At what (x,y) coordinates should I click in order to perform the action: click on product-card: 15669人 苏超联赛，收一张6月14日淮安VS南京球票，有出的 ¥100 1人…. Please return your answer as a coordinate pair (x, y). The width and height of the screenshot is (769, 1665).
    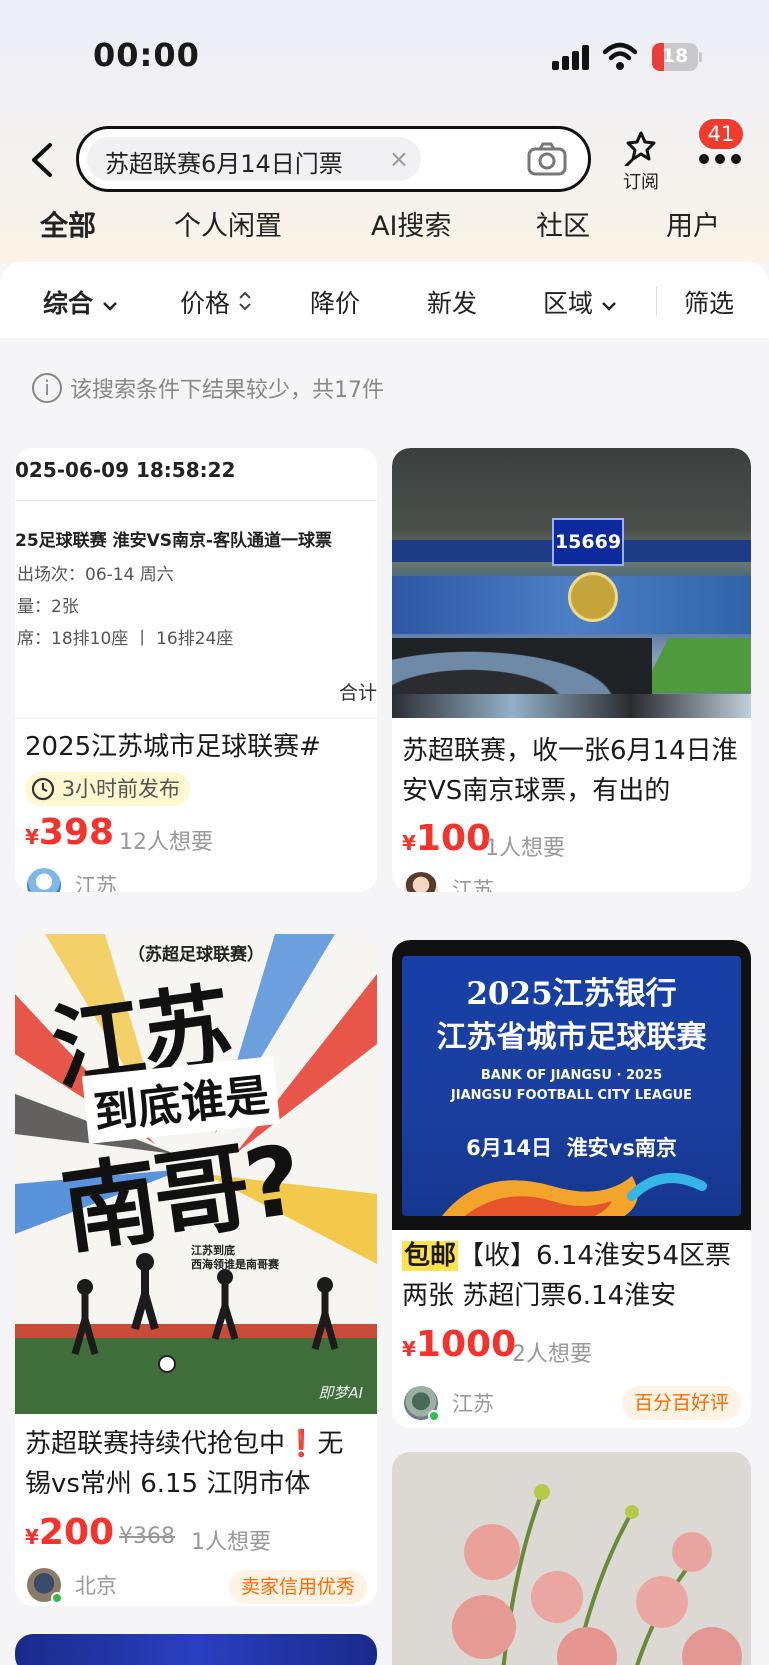
    Looking at the image, I should click on (571, 670).